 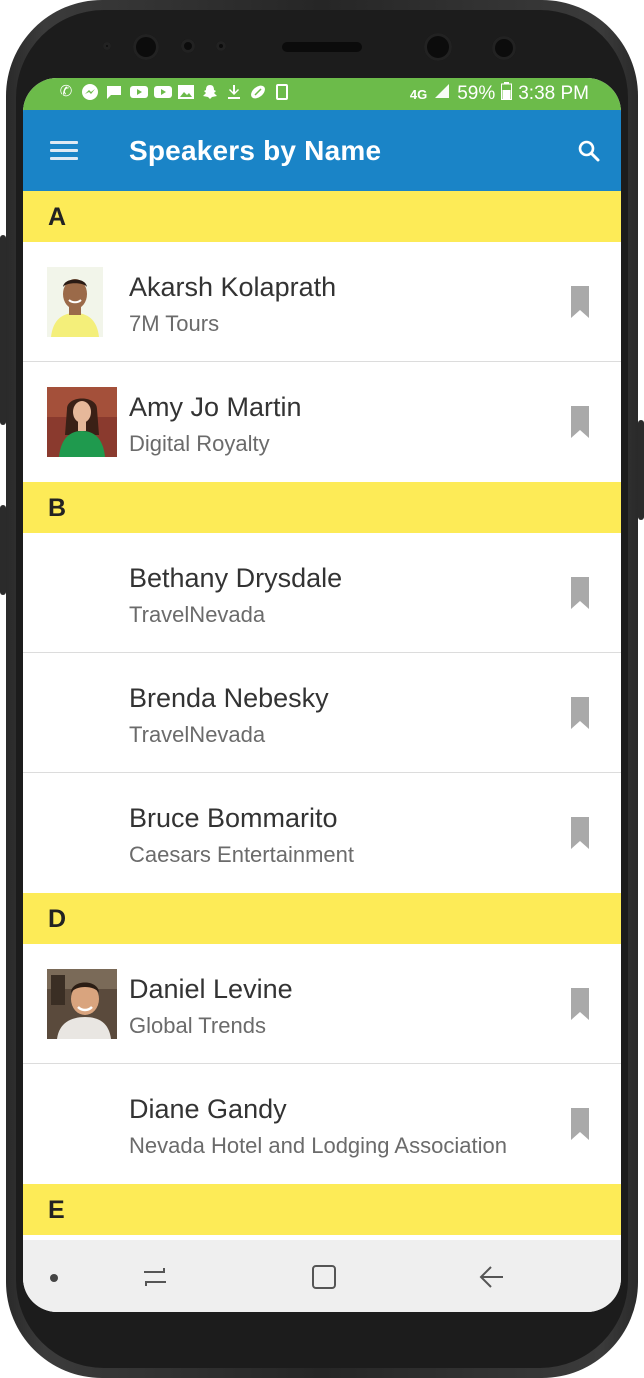 I want to click on iris-sensor-icon, so click(x=504, y=48).